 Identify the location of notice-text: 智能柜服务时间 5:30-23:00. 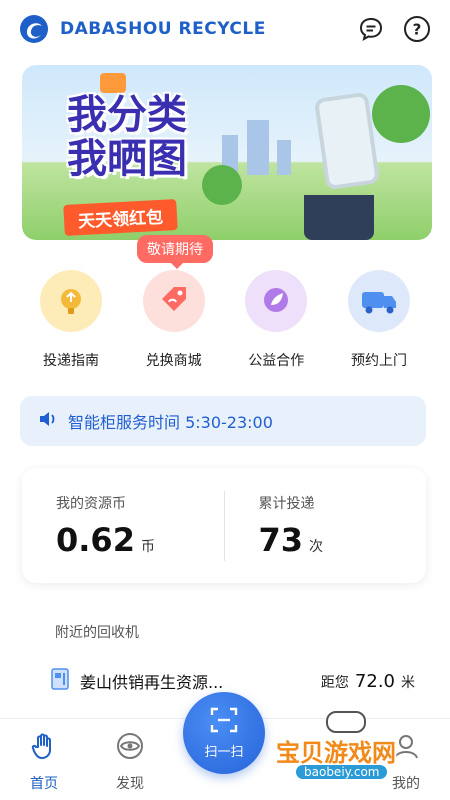
(170, 422).